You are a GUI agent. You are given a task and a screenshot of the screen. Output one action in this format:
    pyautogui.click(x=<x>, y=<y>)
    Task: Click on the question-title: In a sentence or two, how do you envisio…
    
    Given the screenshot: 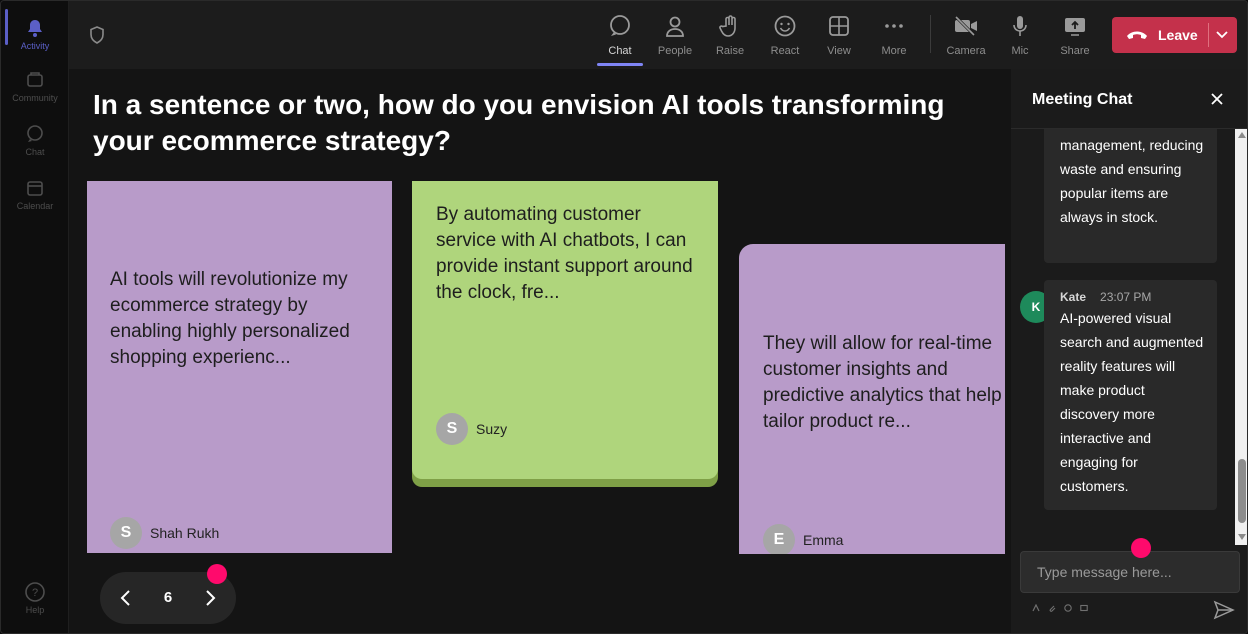 What is the action you would take?
    pyautogui.click(x=519, y=122)
    